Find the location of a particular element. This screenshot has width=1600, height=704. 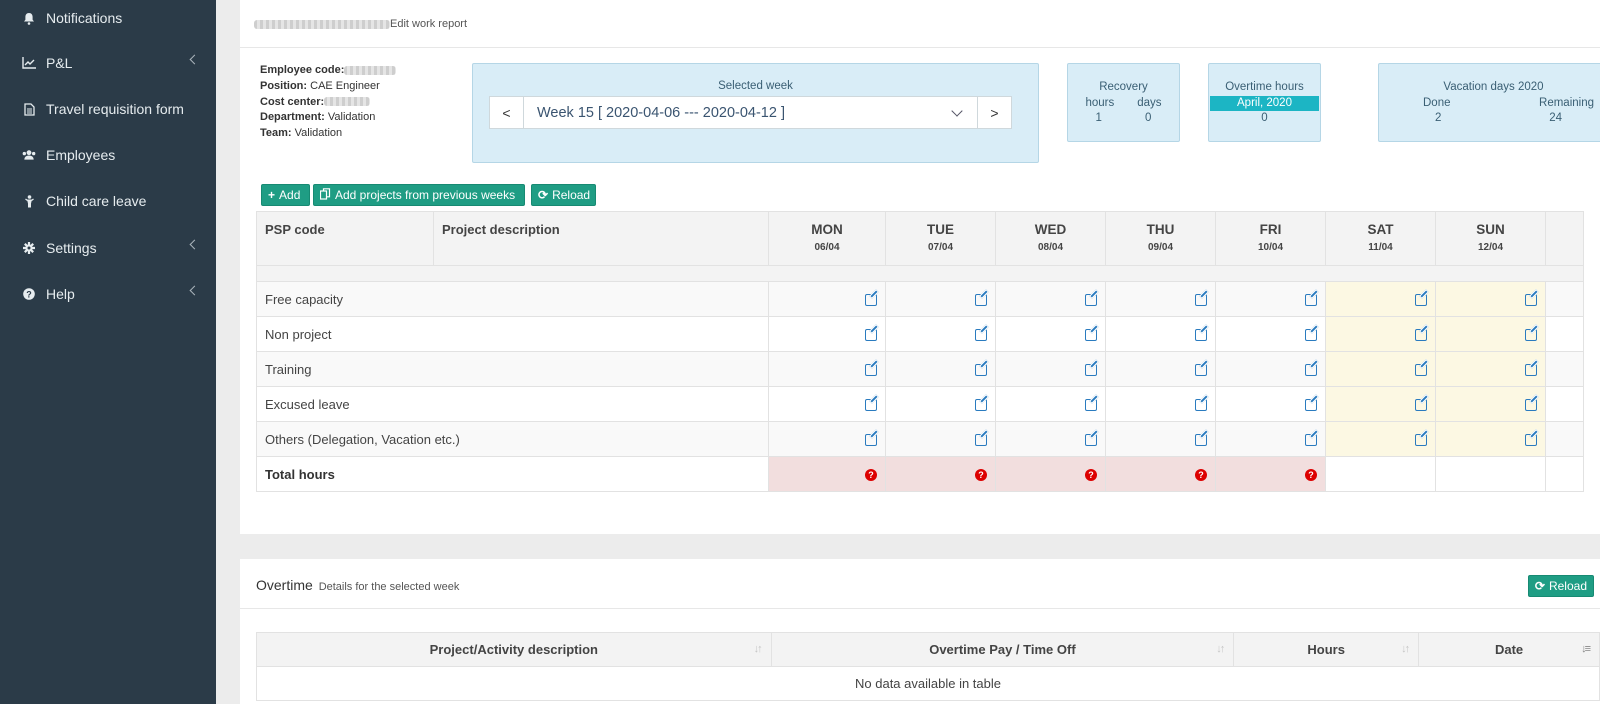

refresh-icon: ⟳ is located at coordinates (543, 195).